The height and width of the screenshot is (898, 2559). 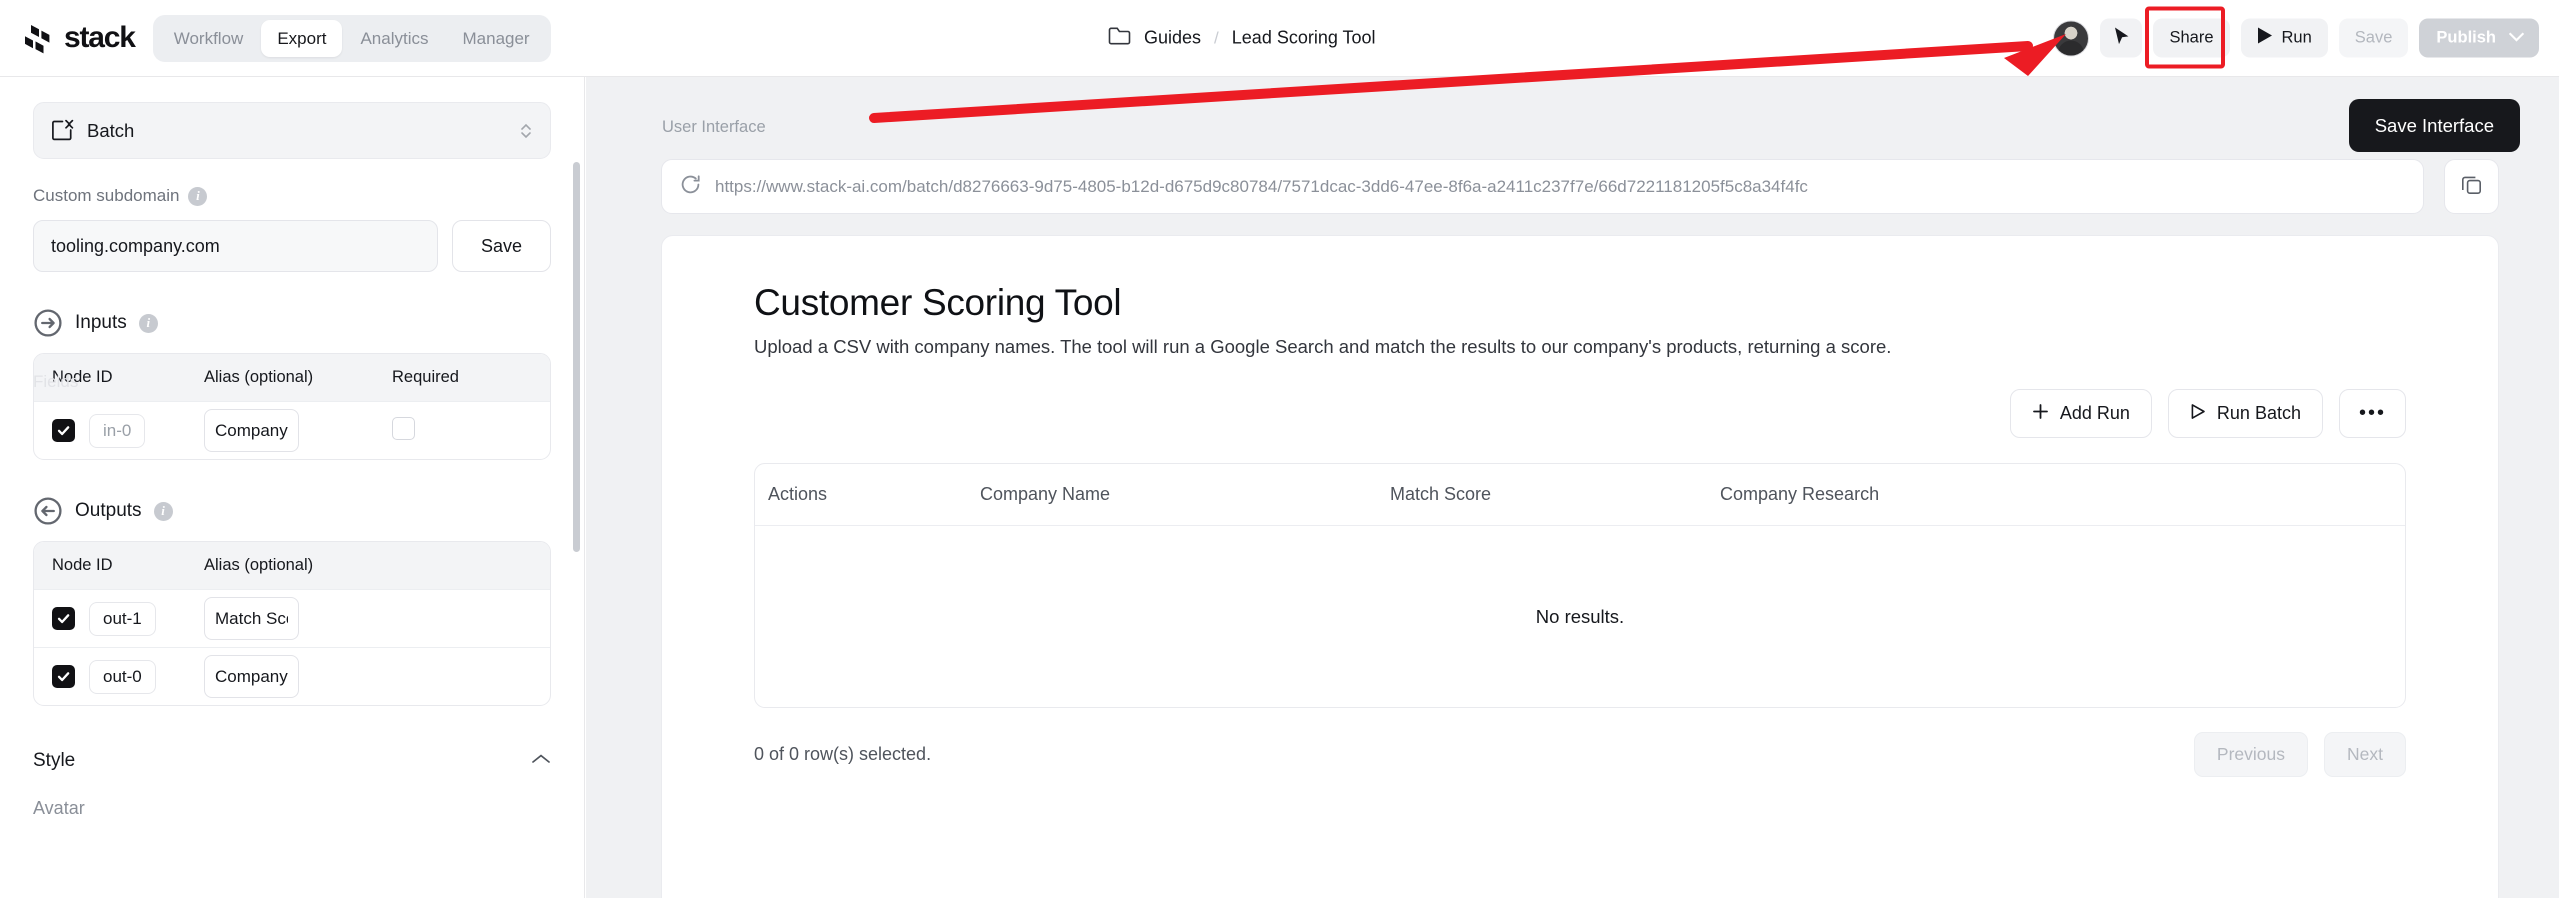 I want to click on copy-icon, so click(x=2471, y=187).